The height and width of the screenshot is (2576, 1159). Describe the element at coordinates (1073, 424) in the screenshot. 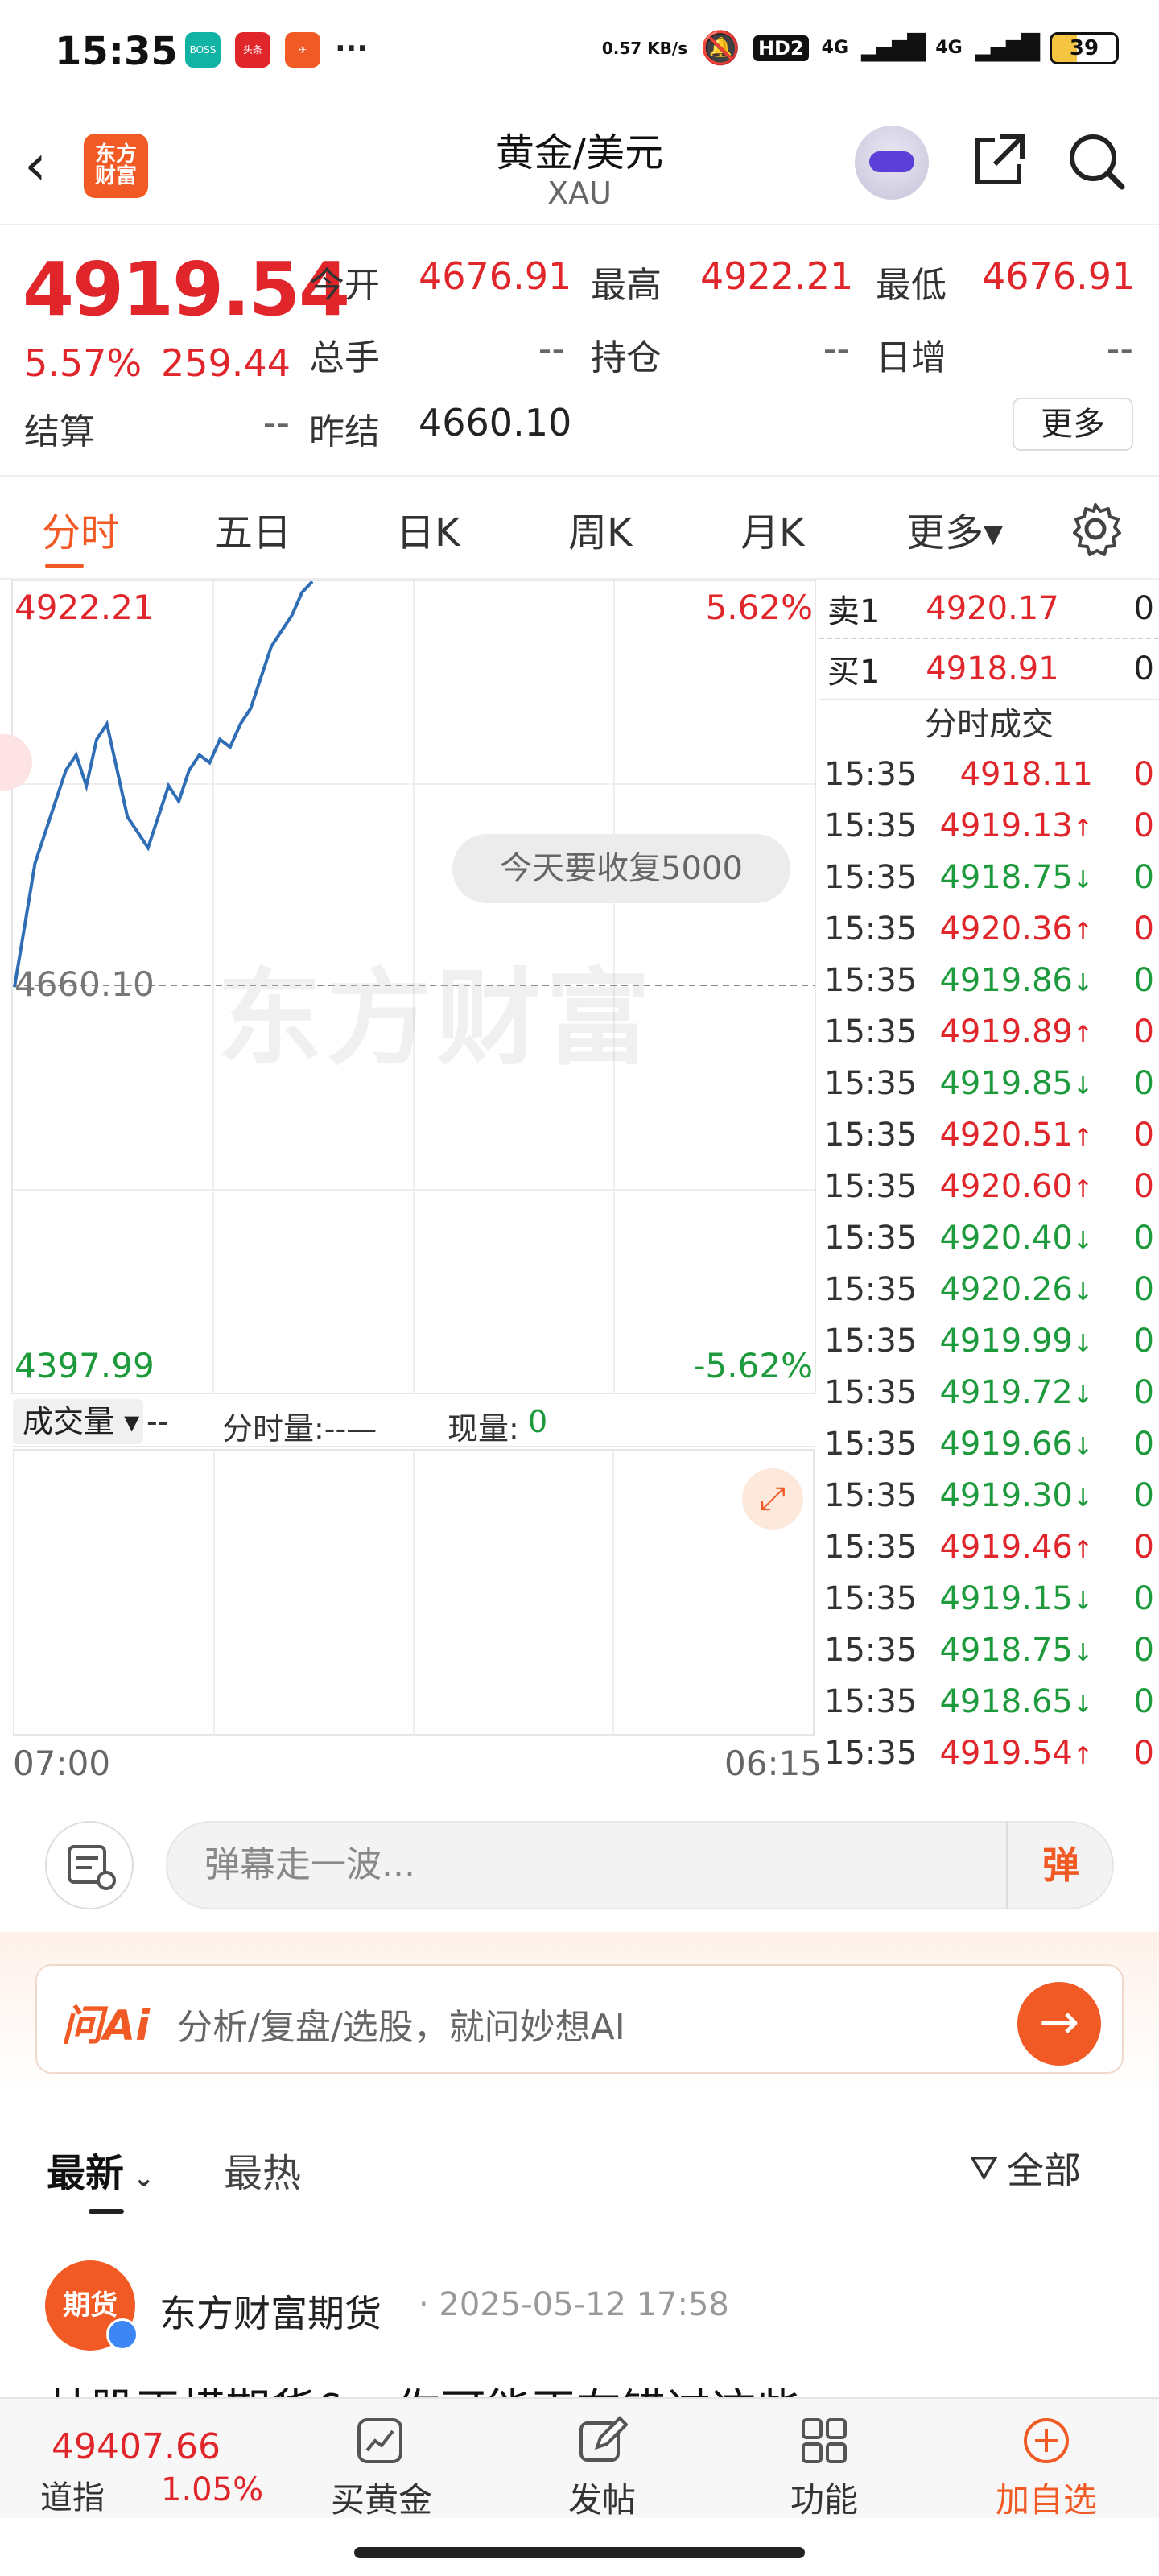

I see `more-button: 更多` at that location.